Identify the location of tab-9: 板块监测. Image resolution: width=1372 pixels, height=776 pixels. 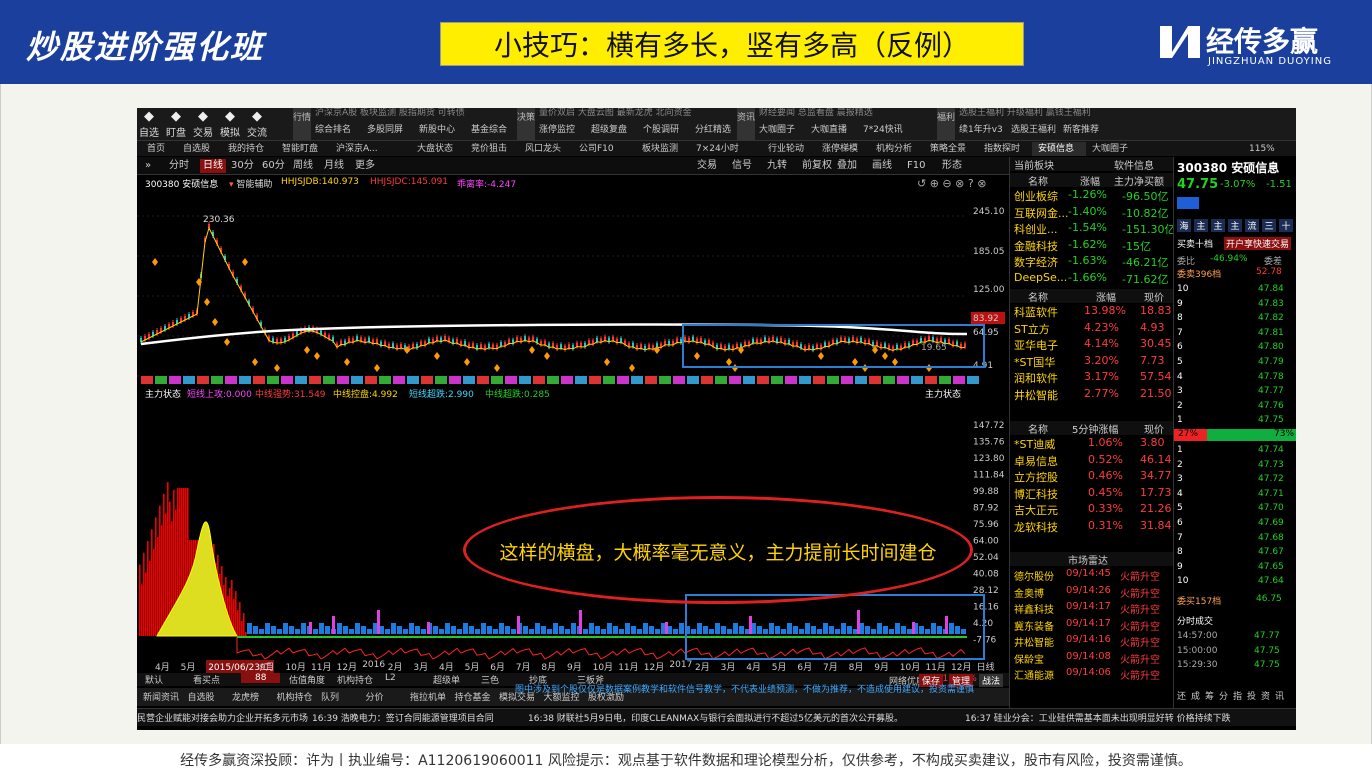
(663, 149).